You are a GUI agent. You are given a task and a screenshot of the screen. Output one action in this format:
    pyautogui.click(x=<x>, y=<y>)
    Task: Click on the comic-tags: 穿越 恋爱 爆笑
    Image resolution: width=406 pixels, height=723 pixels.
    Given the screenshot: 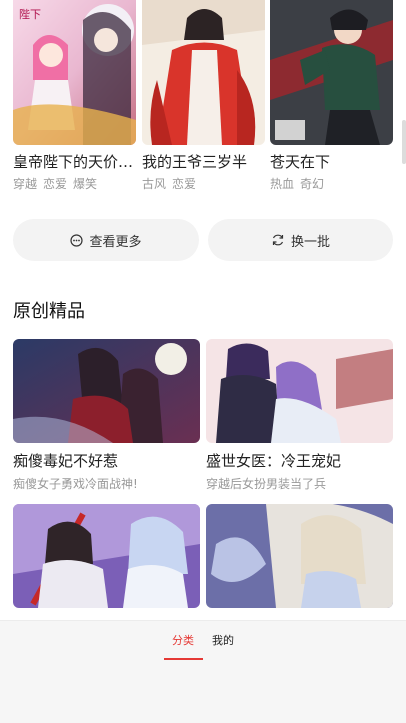 What is the action you would take?
    pyautogui.click(x=58, y=184)
    